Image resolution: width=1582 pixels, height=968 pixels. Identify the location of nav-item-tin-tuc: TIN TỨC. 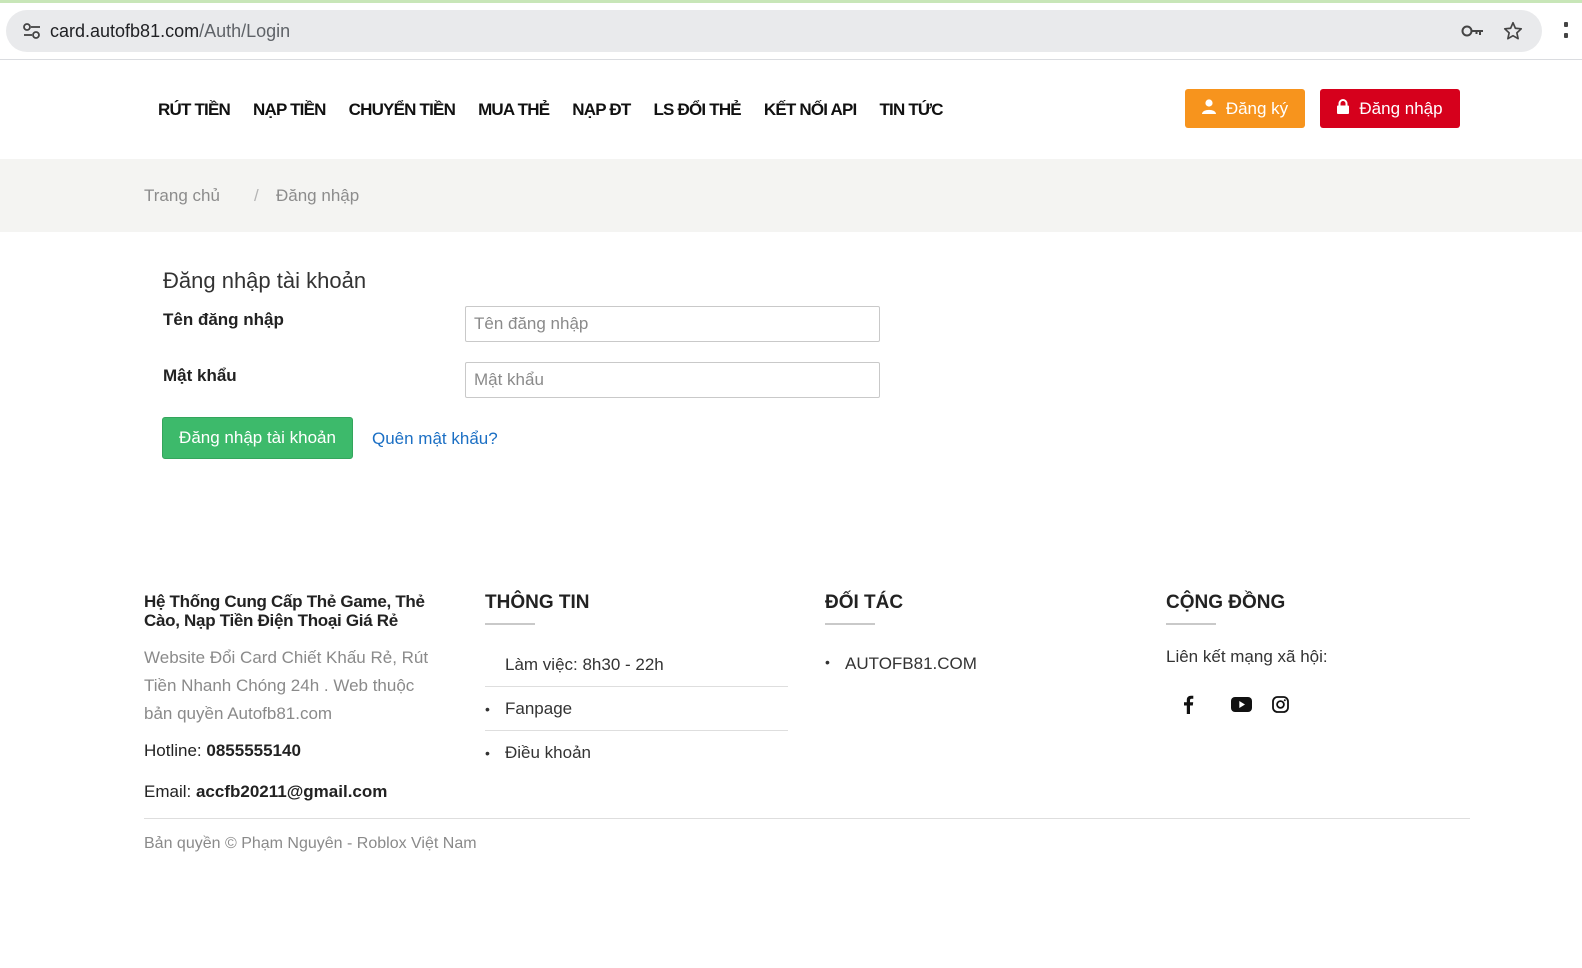
(911, 110).